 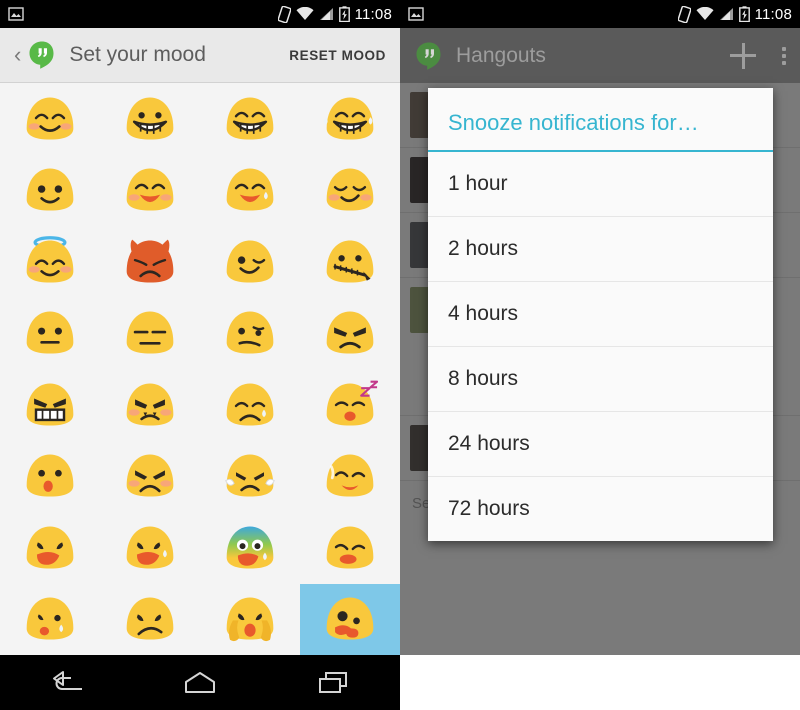 What do you see at coordinates (137, 54) in the screenshot?
I see `page-title: Set your mood` at bounding box center [137, 54].